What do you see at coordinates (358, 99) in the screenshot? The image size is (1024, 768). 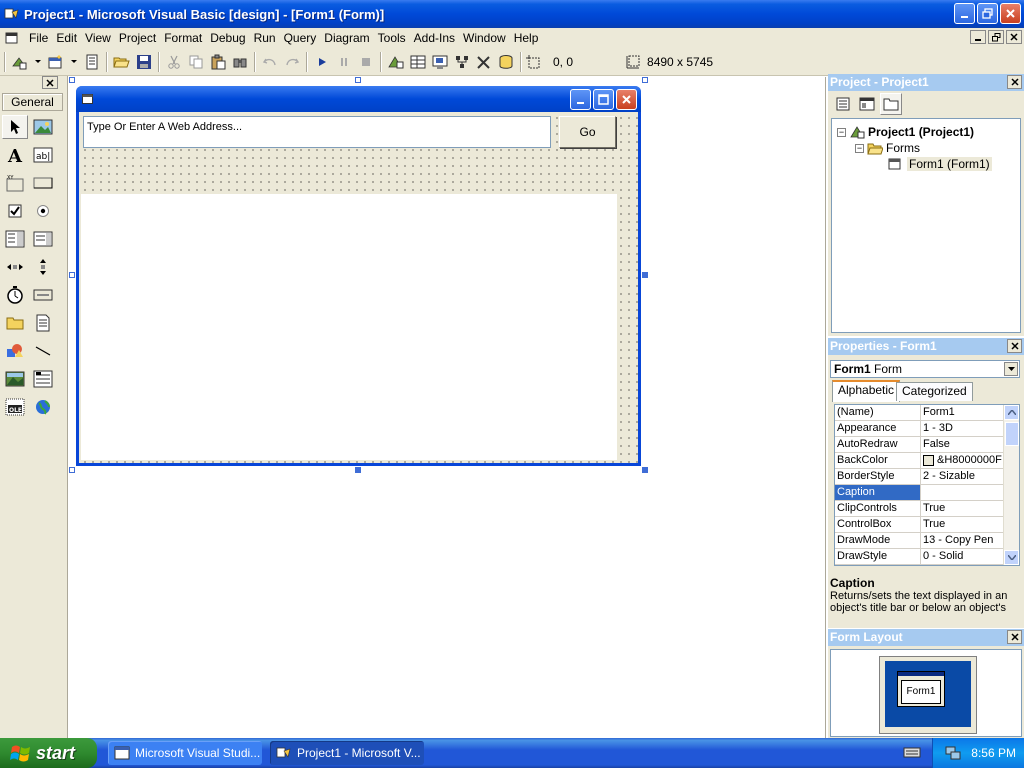 I see `design-form-titlebar` at bounding box center [358, 99].